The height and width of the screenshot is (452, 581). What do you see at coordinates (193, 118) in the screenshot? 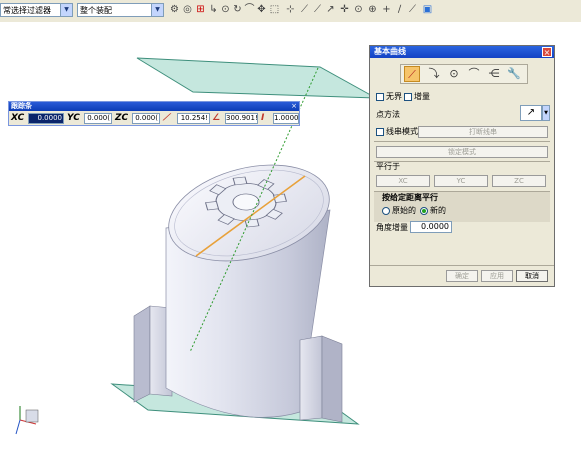
I see `length-field: 10.254!` at bounding box center [193, 118].